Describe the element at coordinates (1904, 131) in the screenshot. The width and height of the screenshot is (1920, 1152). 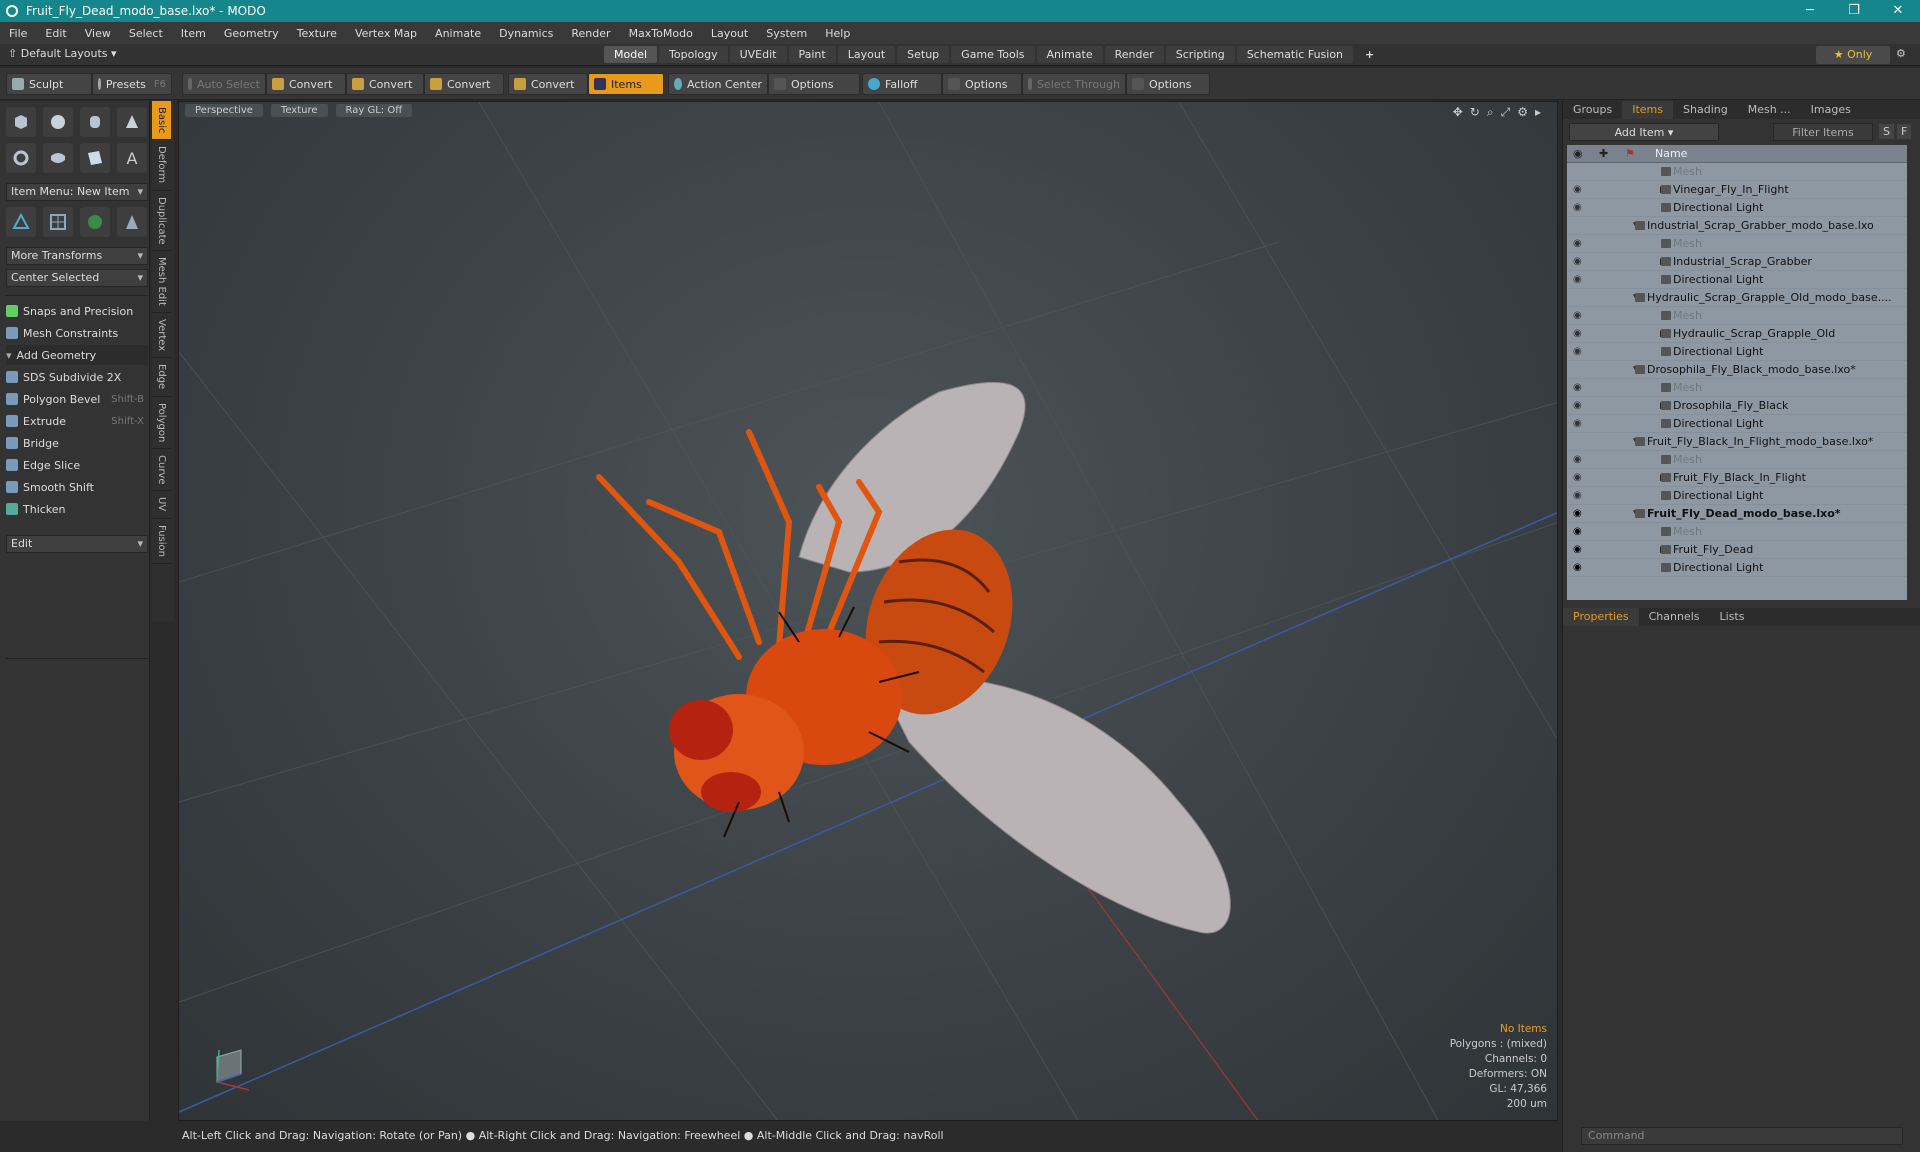
I see `filter-f-button: F` at that location.